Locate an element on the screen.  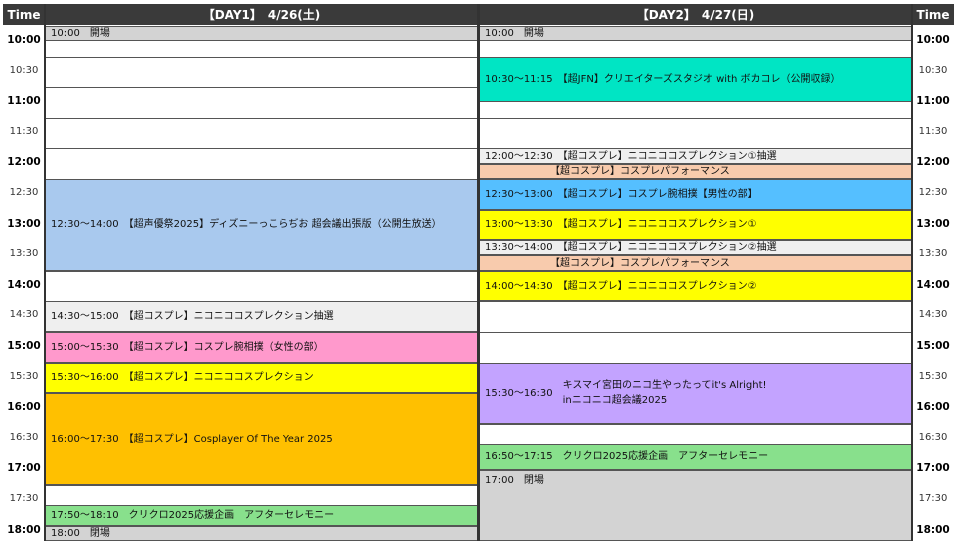
schedule-event: 12:00～12:30 【超コスプレ】ニコニココスプレクション①抽選 is located at coordinates (695, 156).